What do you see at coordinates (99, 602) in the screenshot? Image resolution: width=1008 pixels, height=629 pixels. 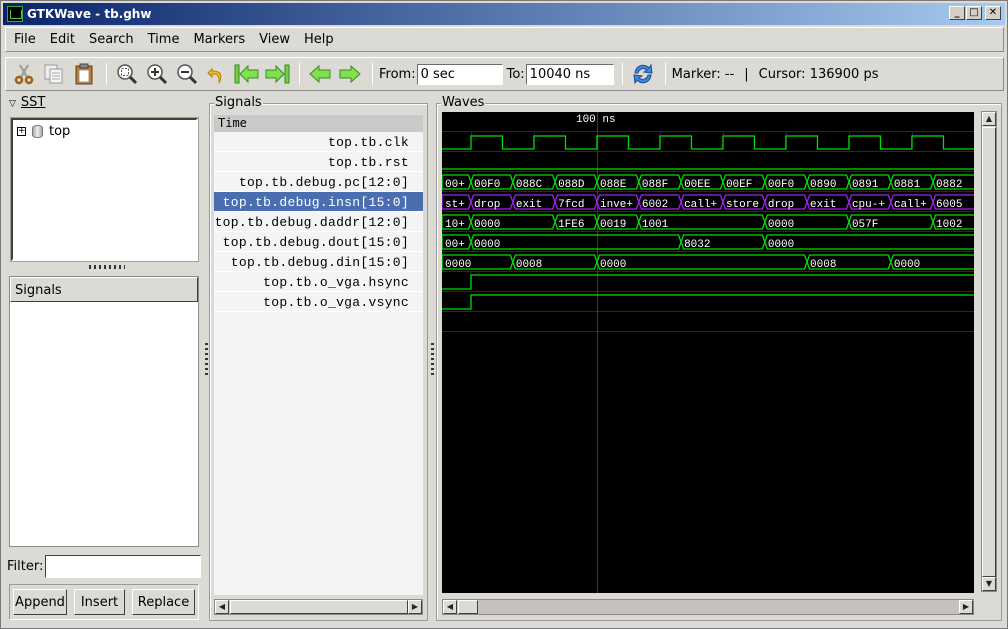 I see `insert-button: Insert` at bounding box center [99, 602].